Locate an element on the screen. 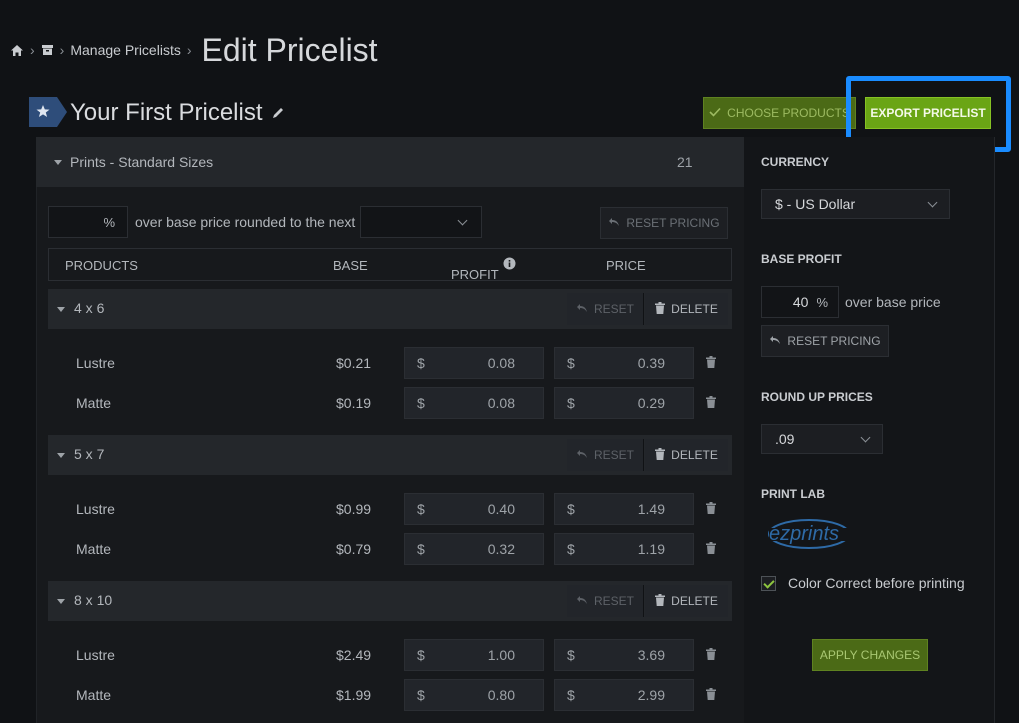 The height and width of the screenshot is (723, 1019). lab-logo-text: ezprints is located at coordinates (804, 534).